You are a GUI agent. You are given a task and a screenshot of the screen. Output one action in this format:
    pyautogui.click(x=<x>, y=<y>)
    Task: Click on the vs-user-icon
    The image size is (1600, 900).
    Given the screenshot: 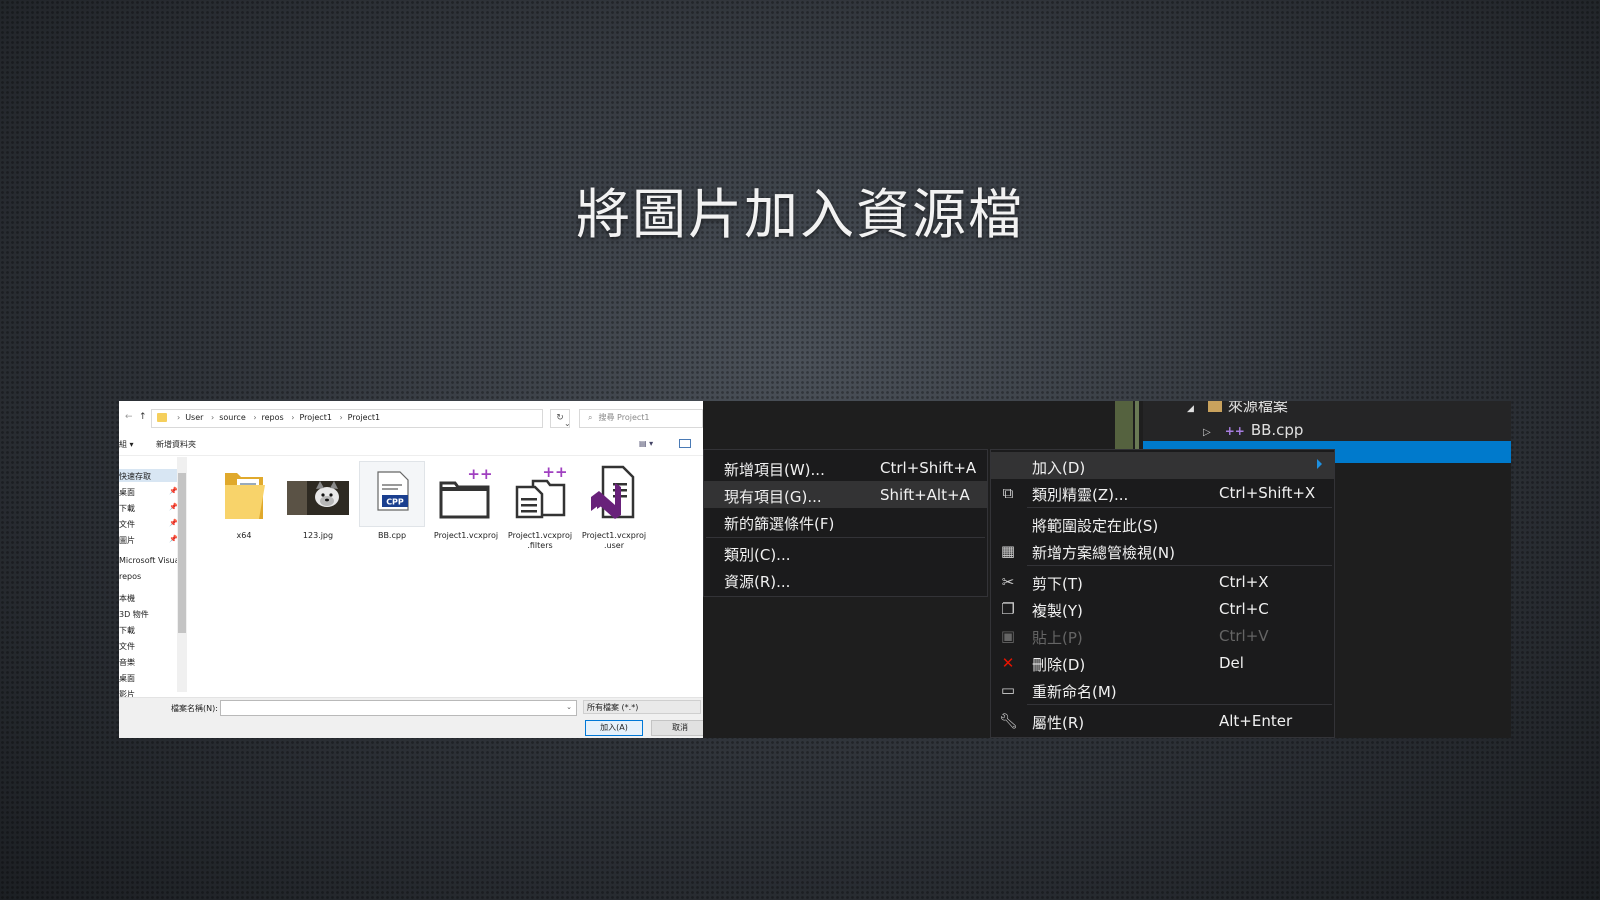 What is the action you would take?
    pyautogui.click(x=614, y=494)
    